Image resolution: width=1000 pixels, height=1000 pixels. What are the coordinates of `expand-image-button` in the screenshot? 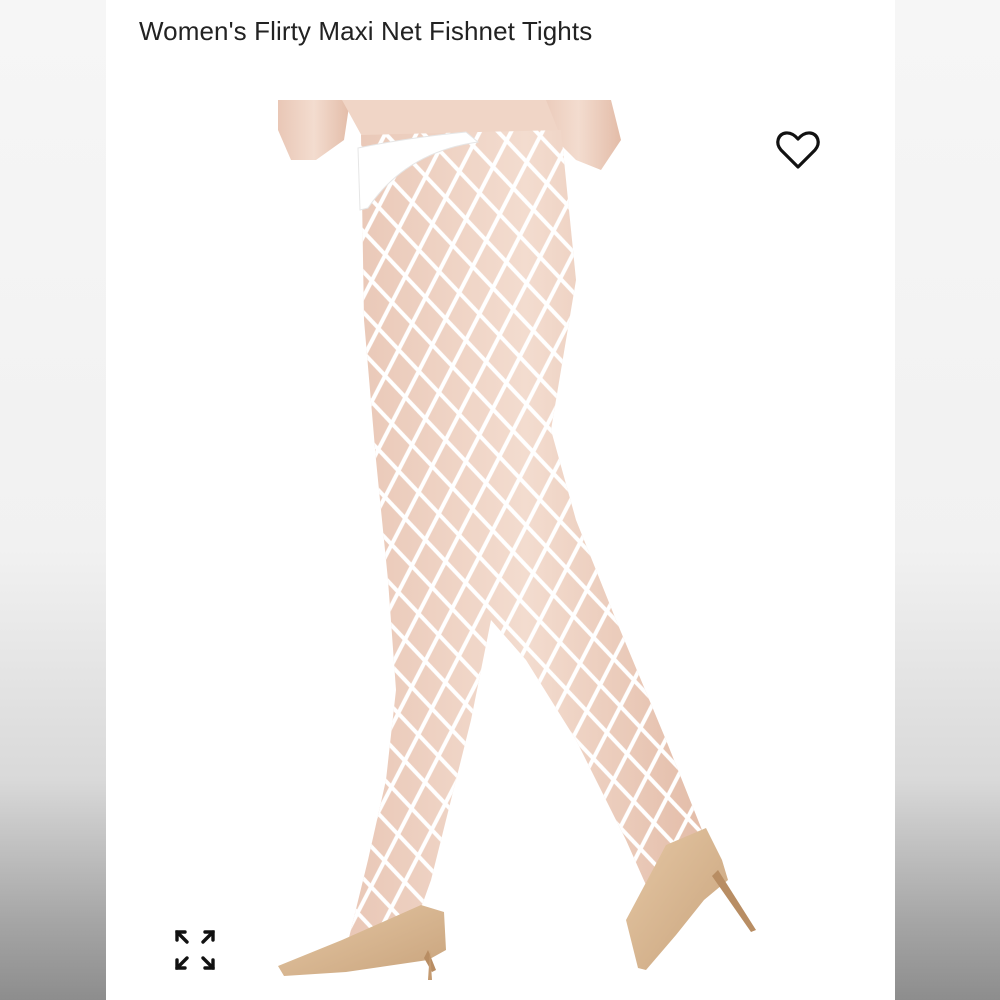 It's located at (195, 950).